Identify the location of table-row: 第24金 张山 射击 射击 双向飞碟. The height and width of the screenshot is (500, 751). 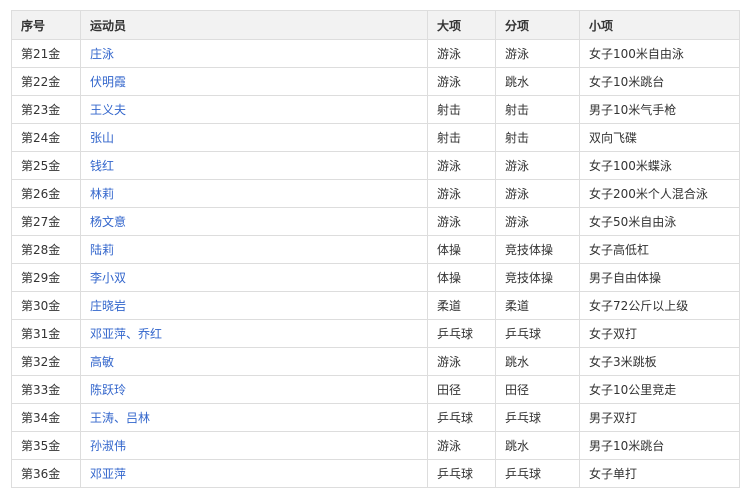
(375, 137).